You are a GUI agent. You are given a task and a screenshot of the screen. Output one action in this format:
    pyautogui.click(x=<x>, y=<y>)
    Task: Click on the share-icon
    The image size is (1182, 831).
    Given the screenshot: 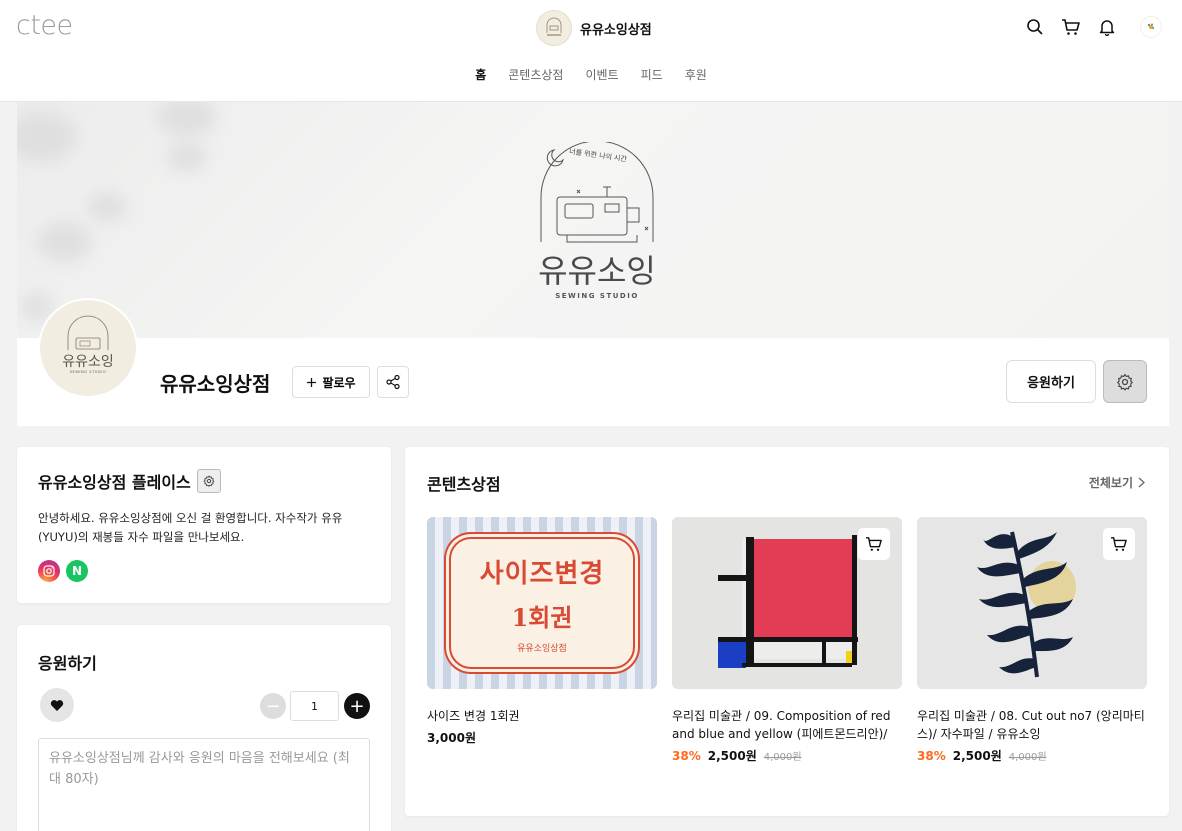 What is the action you would take?
    pyautogui.click(x=393, y=382)
    